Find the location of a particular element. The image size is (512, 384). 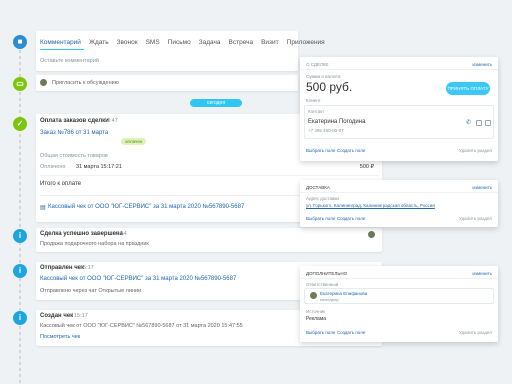

status-badge: оплачен is located at coordinates (134, 139).